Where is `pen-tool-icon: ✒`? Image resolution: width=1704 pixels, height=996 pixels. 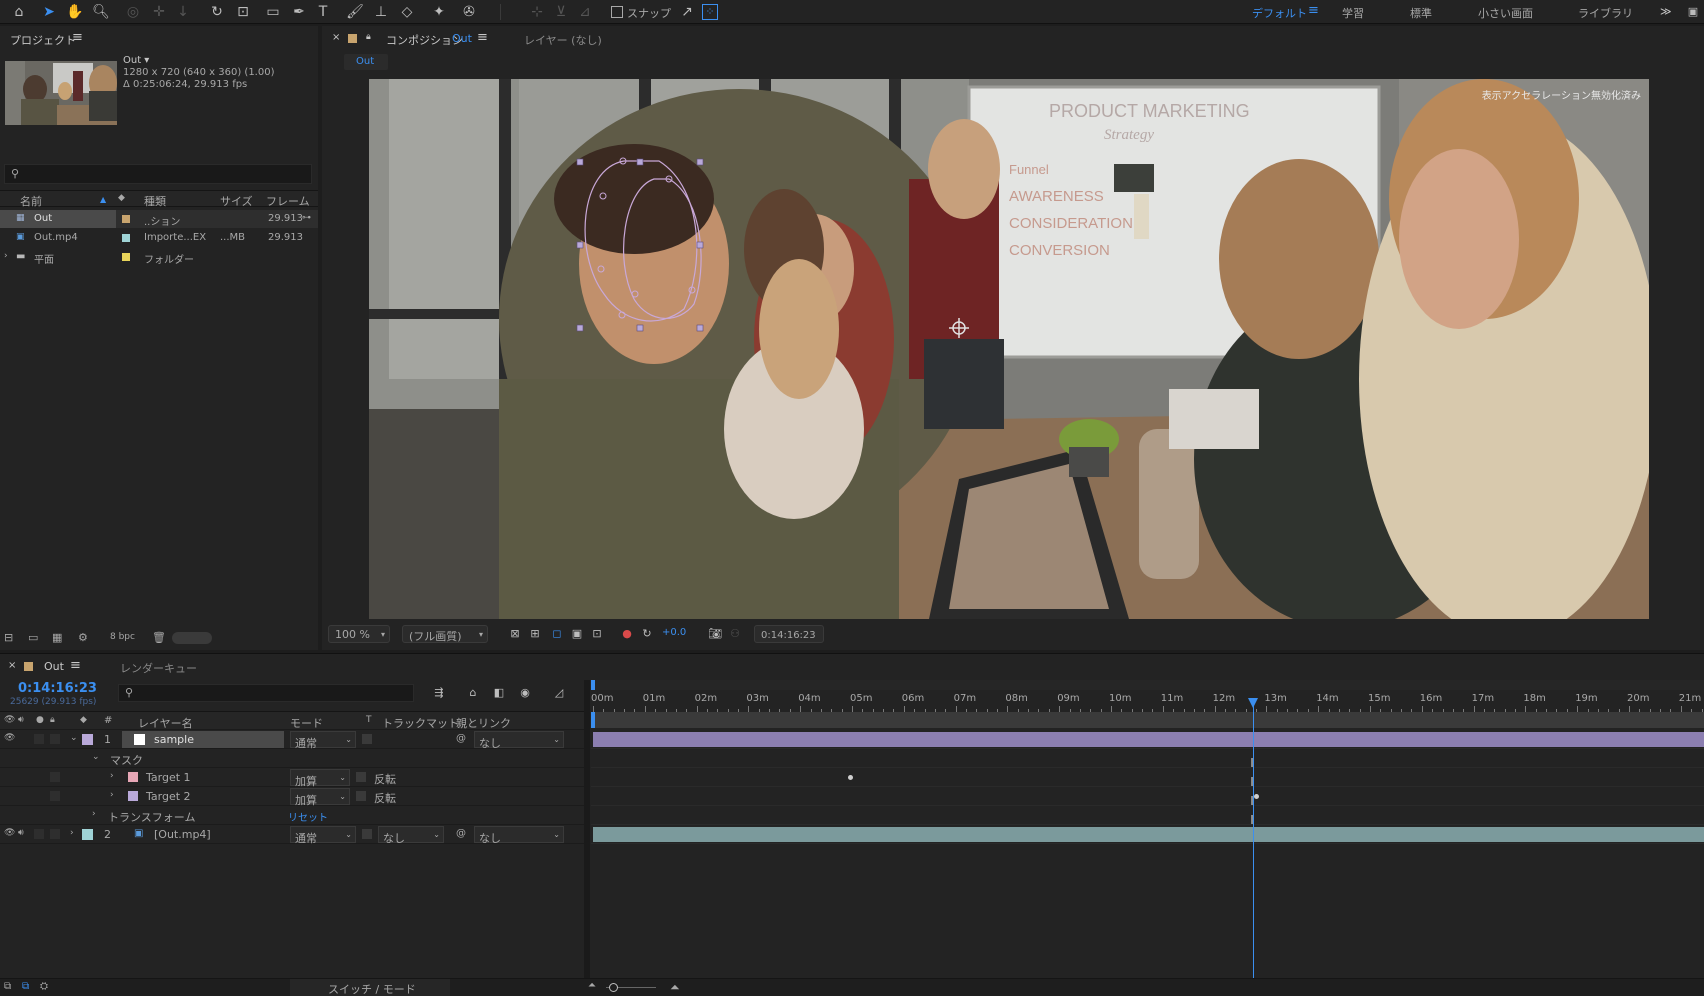
pen-tool-icon: ✒ is located at coordinates (299, 12).